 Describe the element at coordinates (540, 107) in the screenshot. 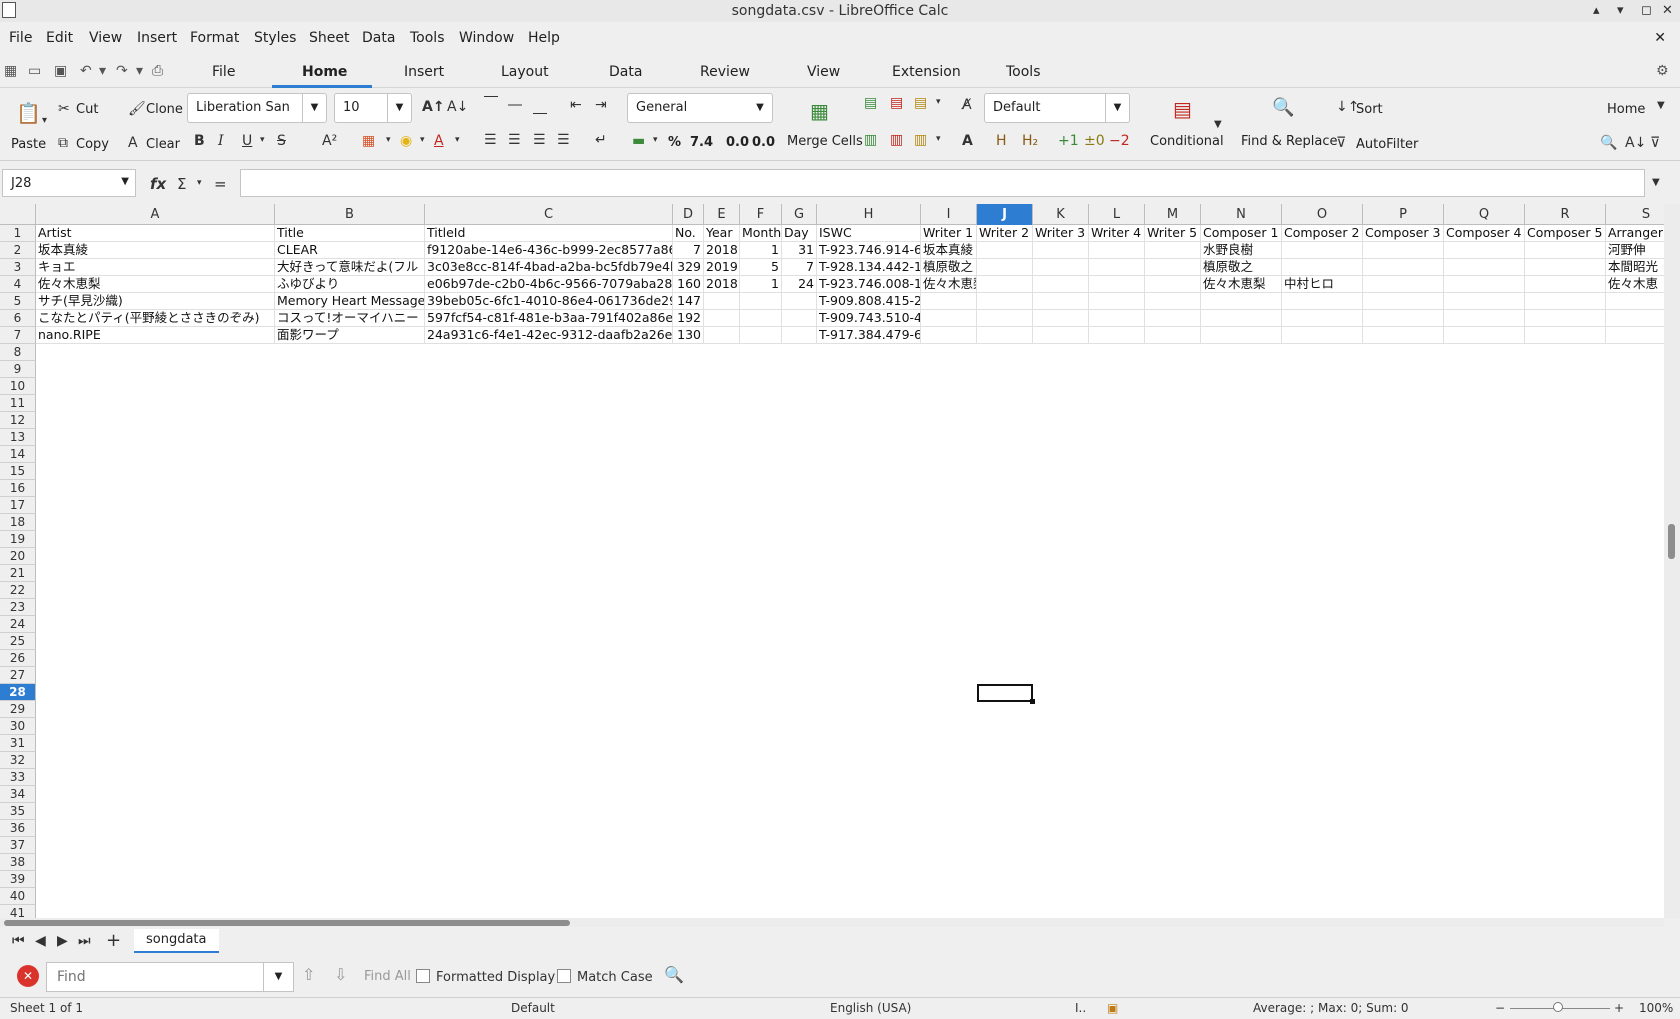

I see `align-bottom-icon: ⎽` at that location.